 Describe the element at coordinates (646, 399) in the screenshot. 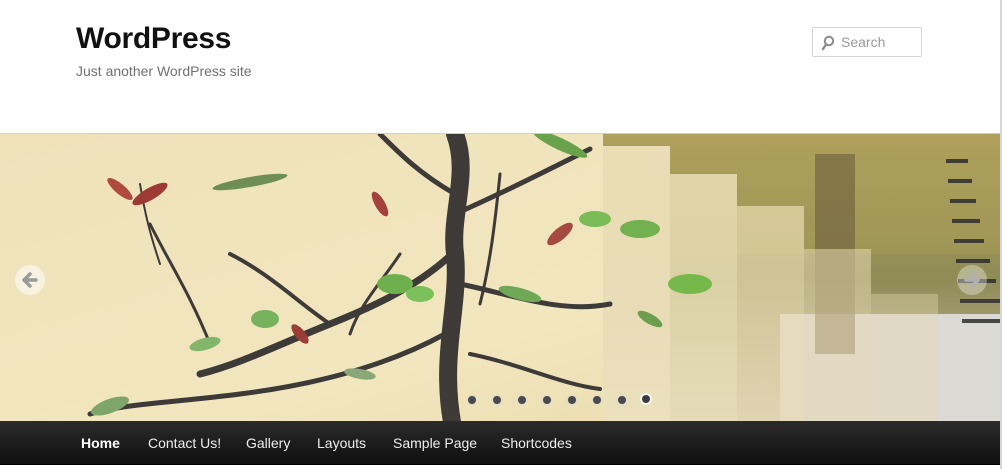

I see `slider-dot-active` at that location.